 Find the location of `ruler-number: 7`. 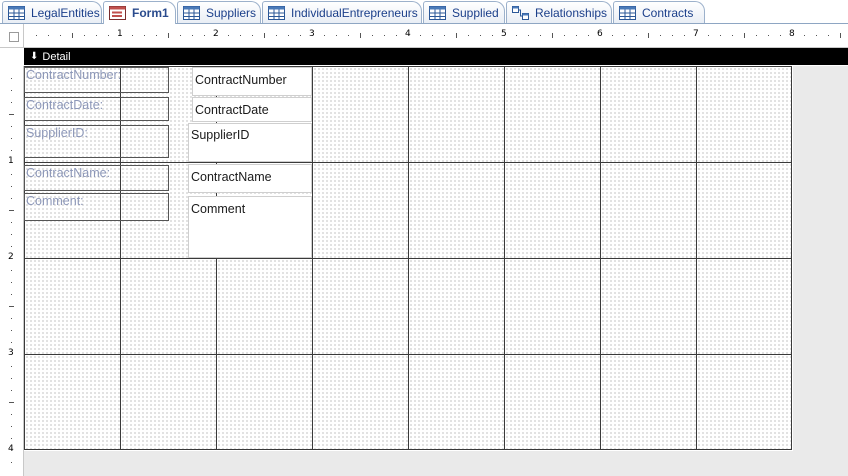

ruler-number: 7 is located at coordinates (696, 34).